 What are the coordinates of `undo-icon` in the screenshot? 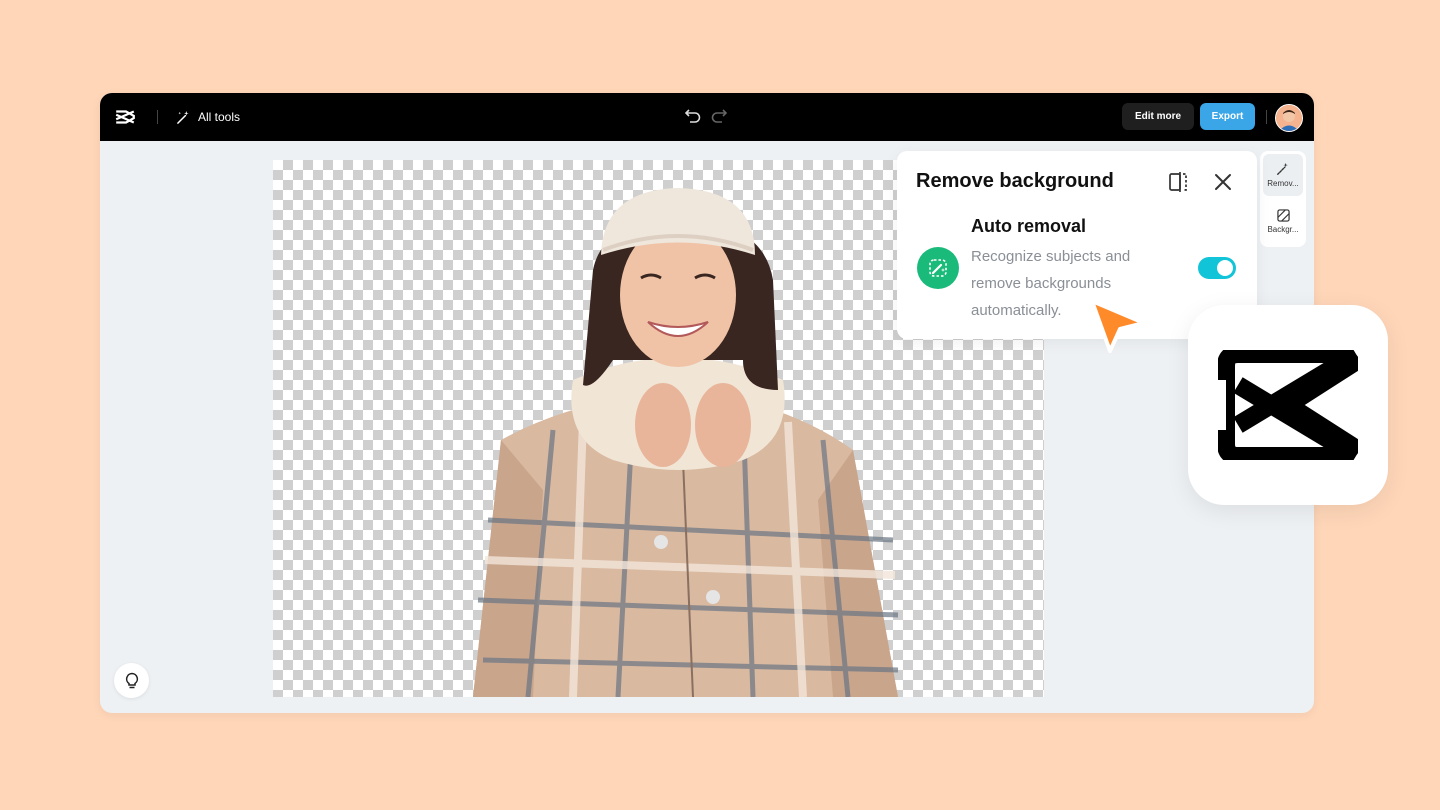 It's located at (693, 115).